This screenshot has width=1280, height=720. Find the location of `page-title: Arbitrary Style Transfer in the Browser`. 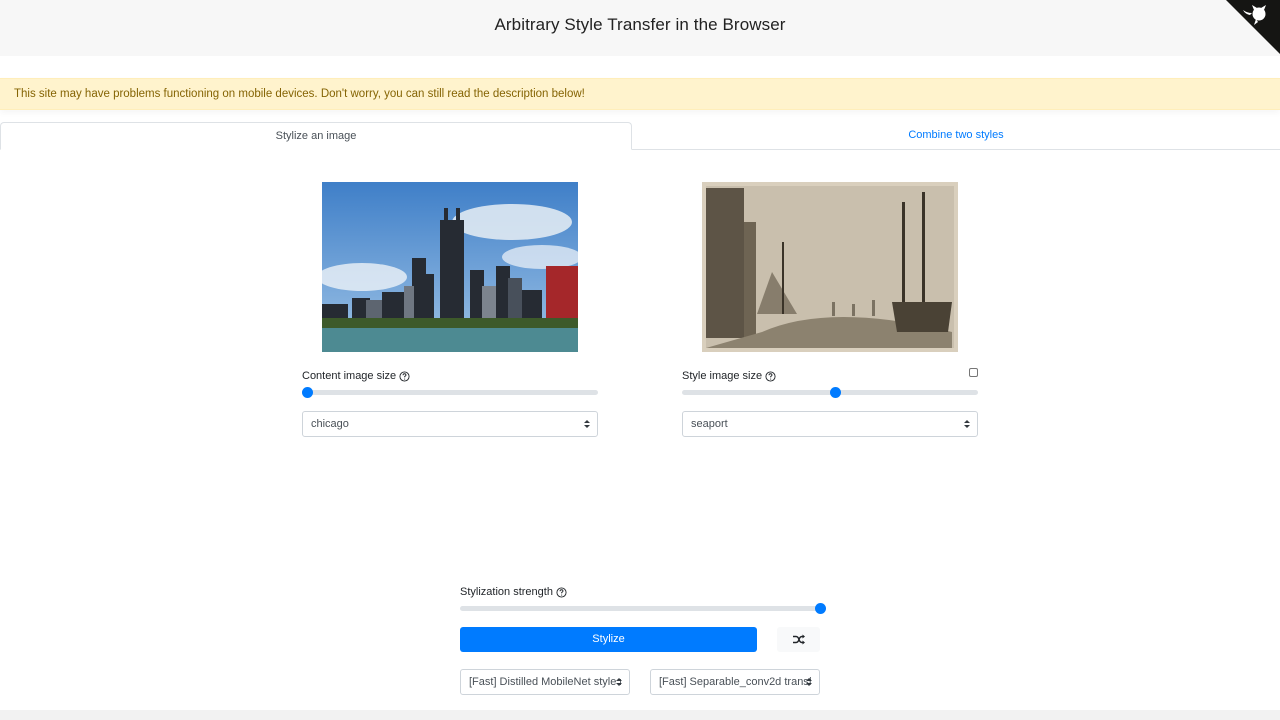

page-title: Arbitrary Style Transfer in the Browser is located at coordinates (640, 24).